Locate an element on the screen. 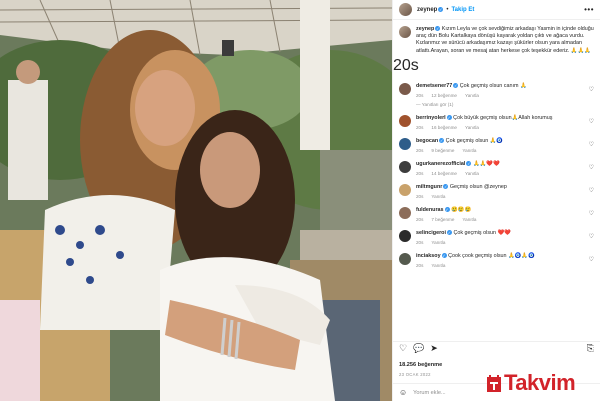 This screenshot has width=600, height=401. comment-row: fuldenuras ✓ 😢😢😢 20s 7 beğenme Yanıtla ♡ is located at coordinates (496, 214).